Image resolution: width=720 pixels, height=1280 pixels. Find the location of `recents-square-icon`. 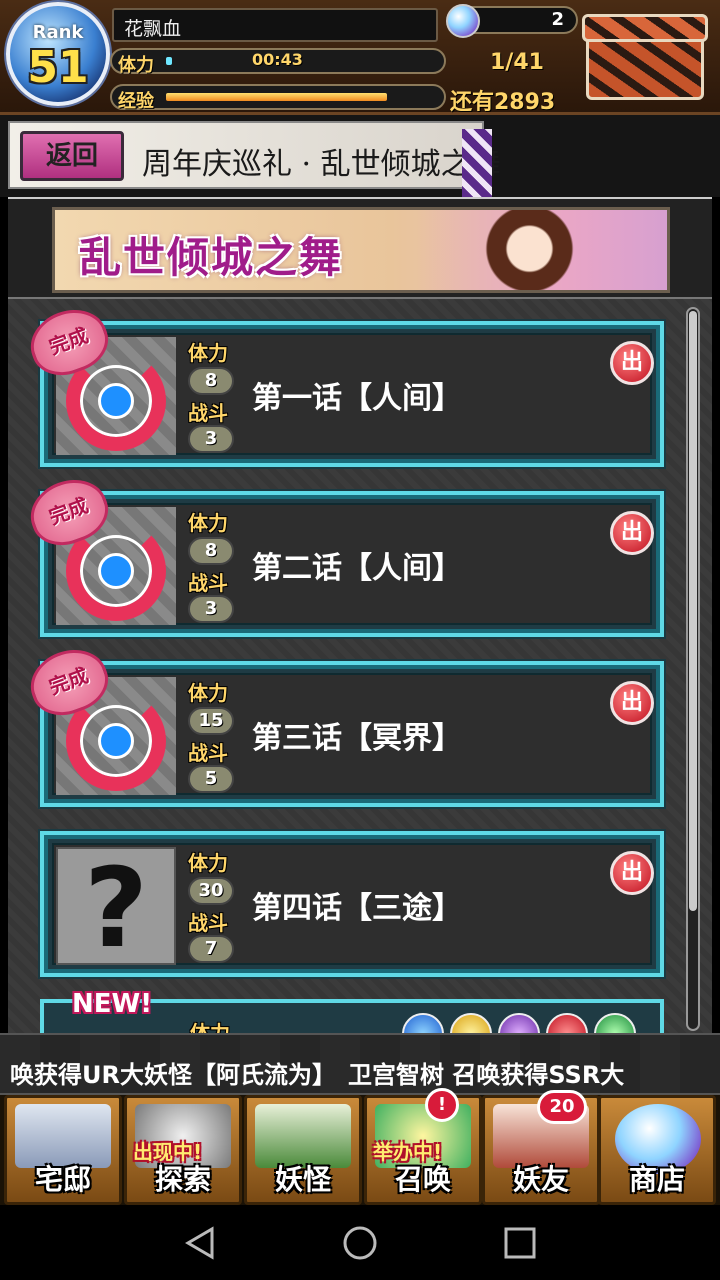

recents-square-icon is located at coordinates (520, 1243).